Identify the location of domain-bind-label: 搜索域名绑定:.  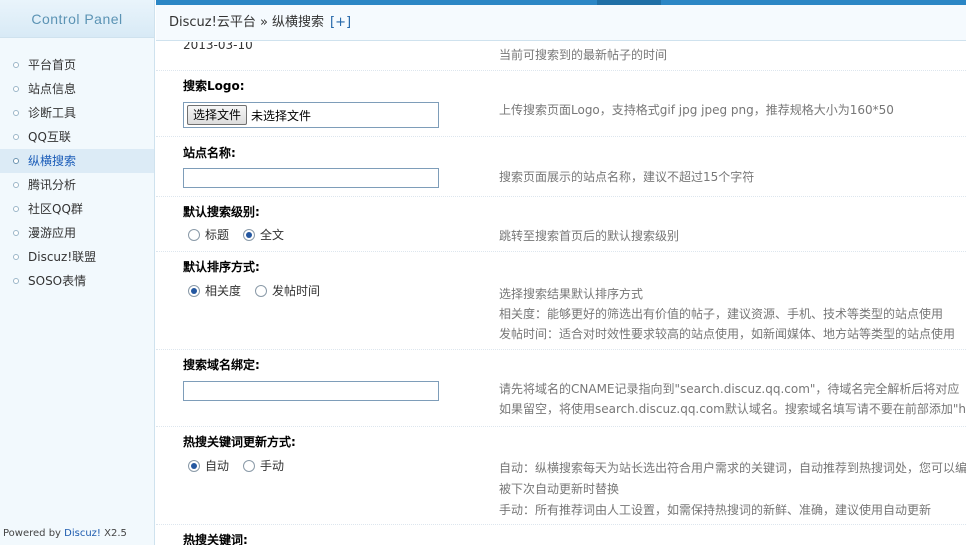
(221, 365).